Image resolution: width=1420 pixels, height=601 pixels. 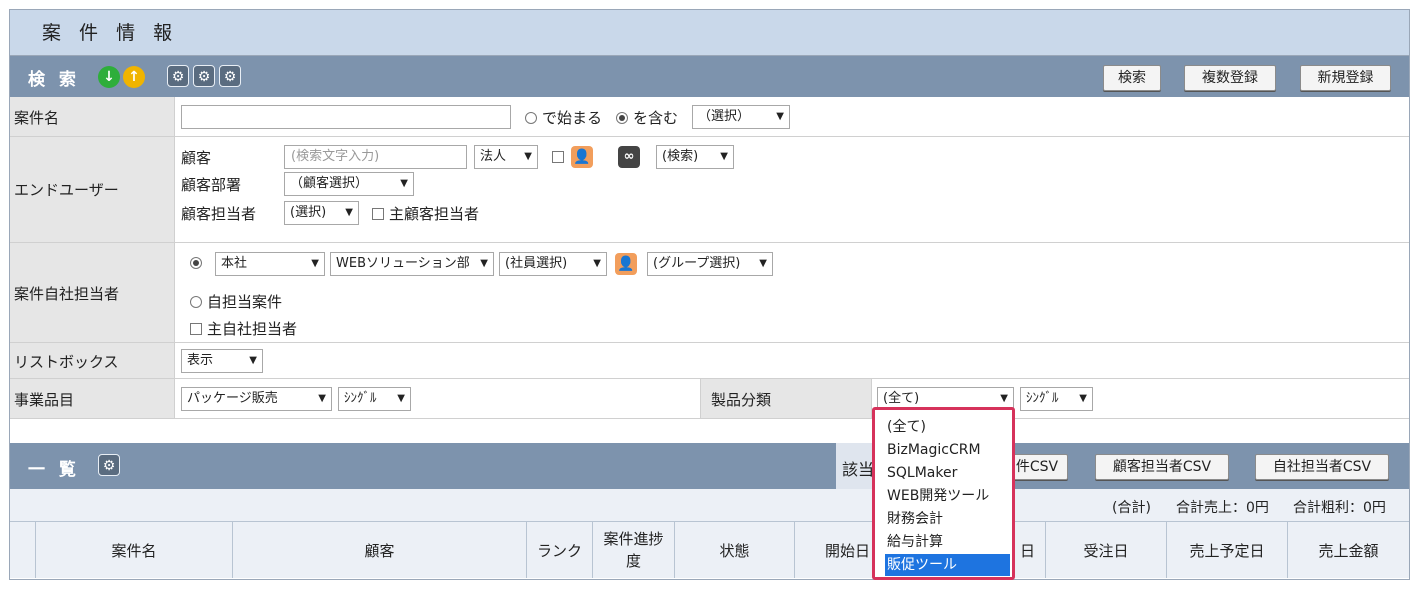 I want to click on table-header: 案件名 顧客 ランク 案件進捗度 状態 開始日 日 受注日 売上予定日 売上金額, so click(x=709, y=550).